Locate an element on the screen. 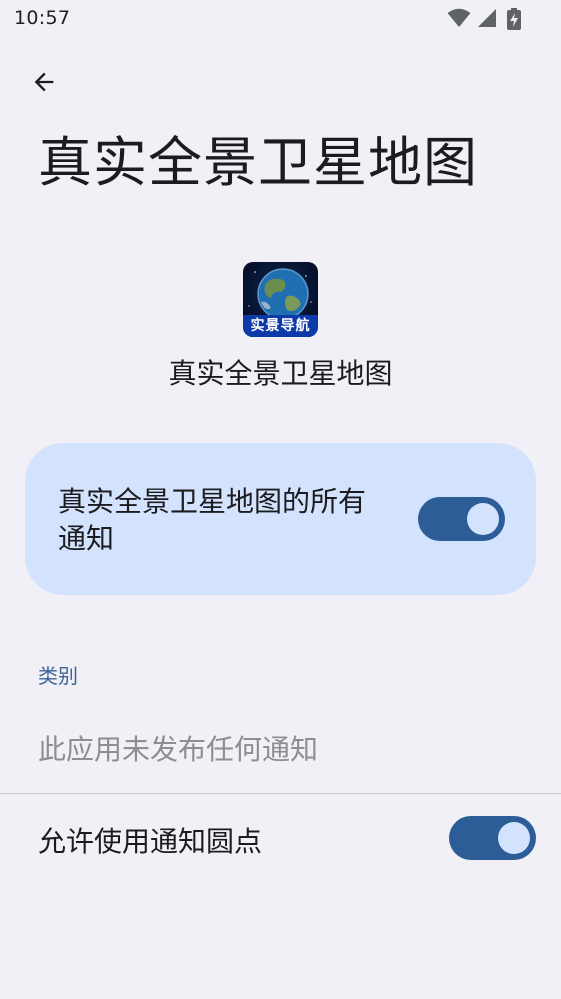 The image size is (561, 999). notification-dot-label: 允许使用通知圆点 is located at coordinates (150, 841).